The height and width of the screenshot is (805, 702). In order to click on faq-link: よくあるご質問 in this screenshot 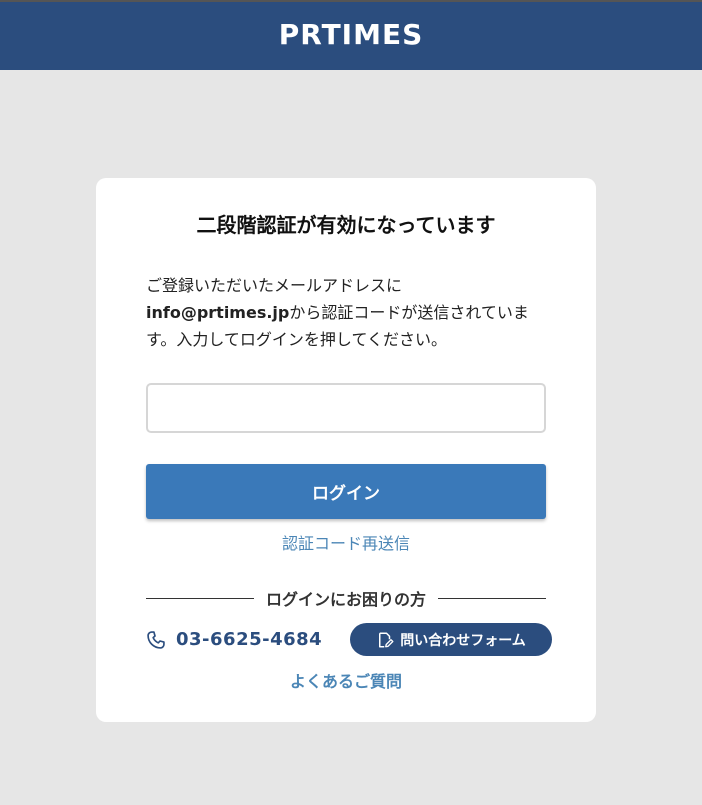, I will do `click(346, 680)`.